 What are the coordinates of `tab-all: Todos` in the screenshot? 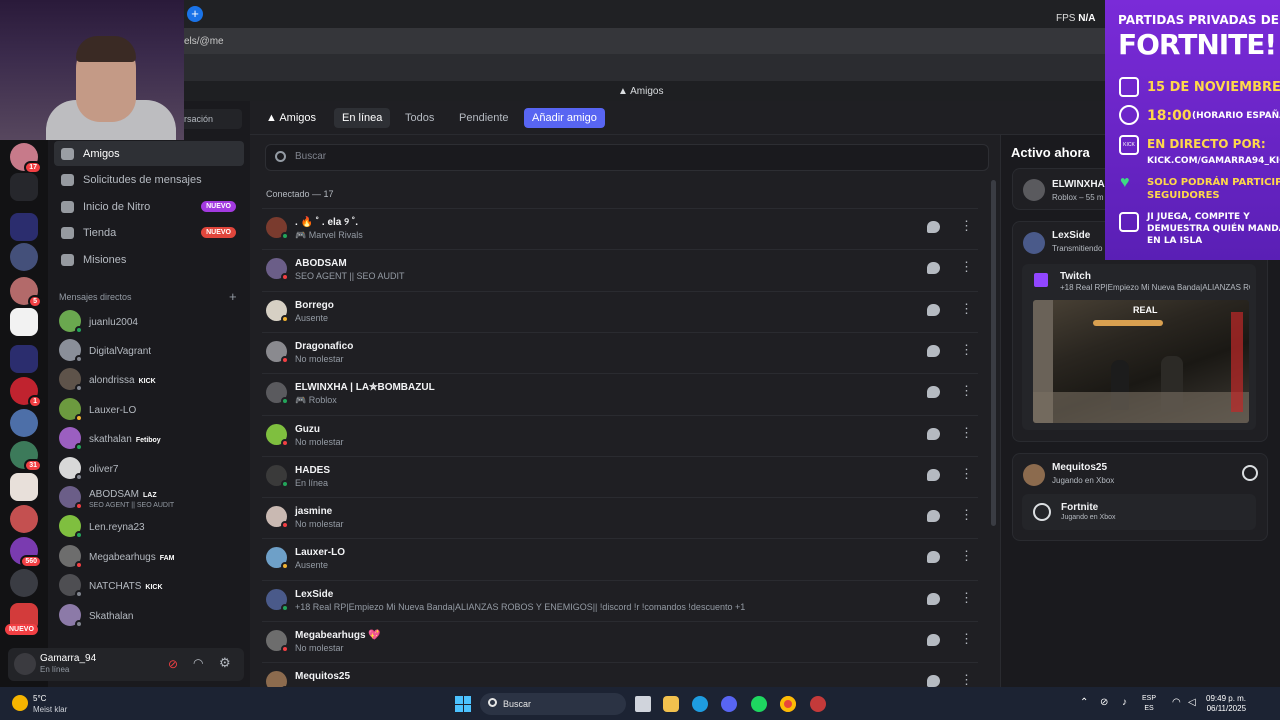 It's located at (419, 118).